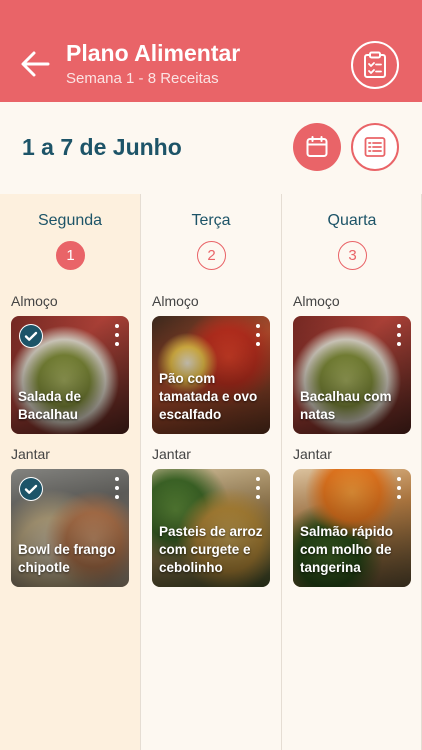 Image resolution: width=422 pixels, height=750 pixels. I want to click on recipe-card: Salada de Bacalhau, so click(70, 375).